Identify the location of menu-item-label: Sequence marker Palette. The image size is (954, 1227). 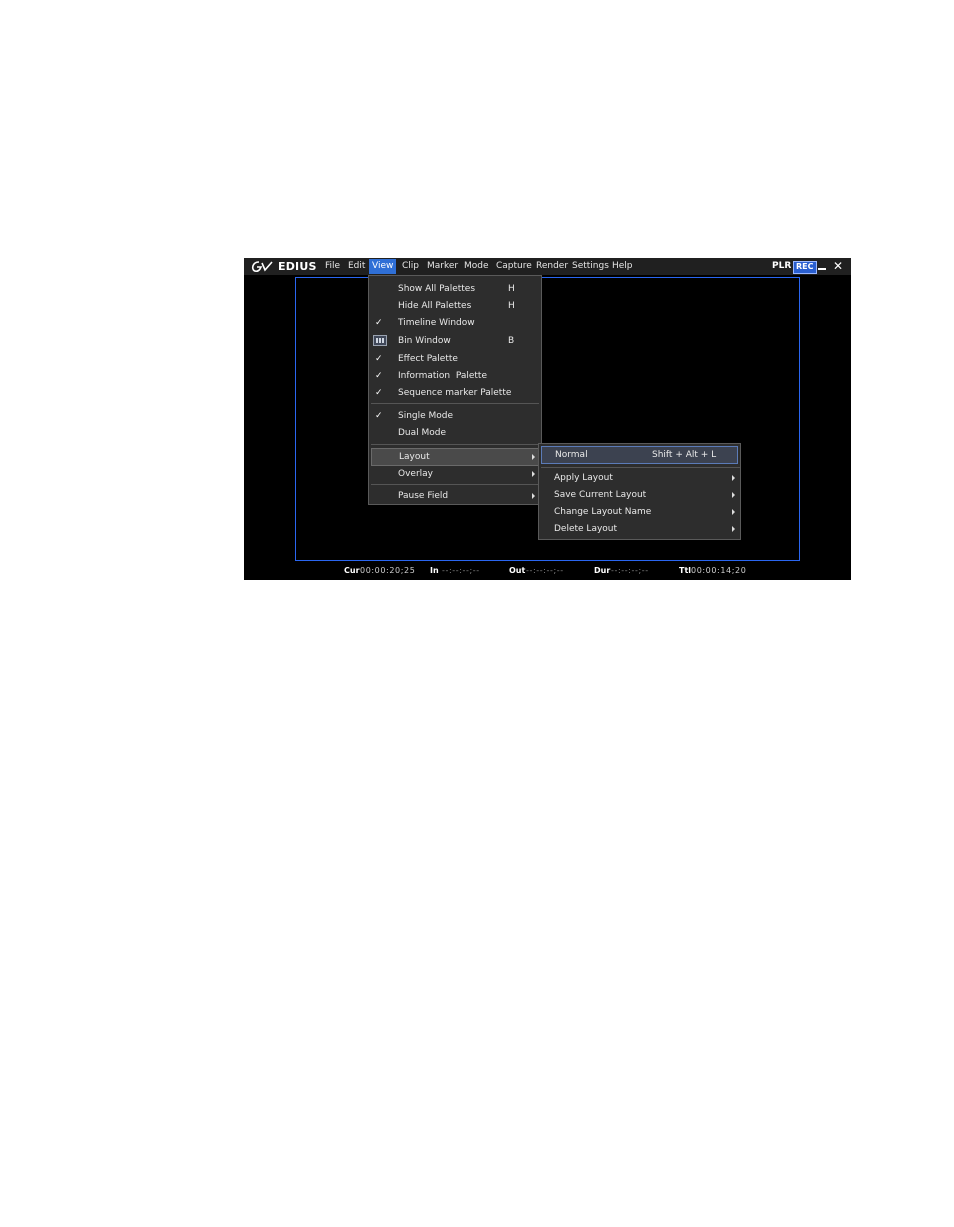
(455, 393).